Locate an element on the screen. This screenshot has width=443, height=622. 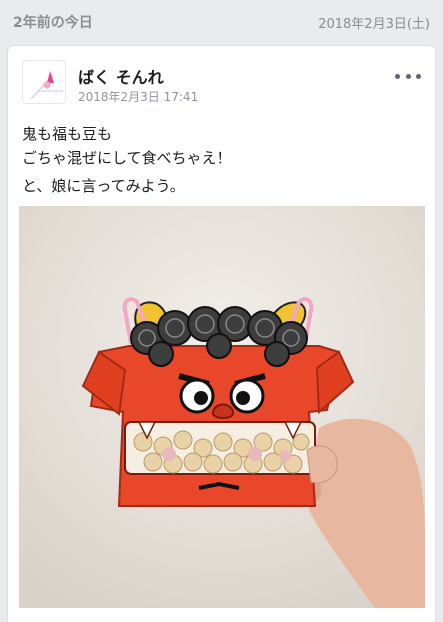
author-name: ばく そんれ is located at coordinates (121, 76).